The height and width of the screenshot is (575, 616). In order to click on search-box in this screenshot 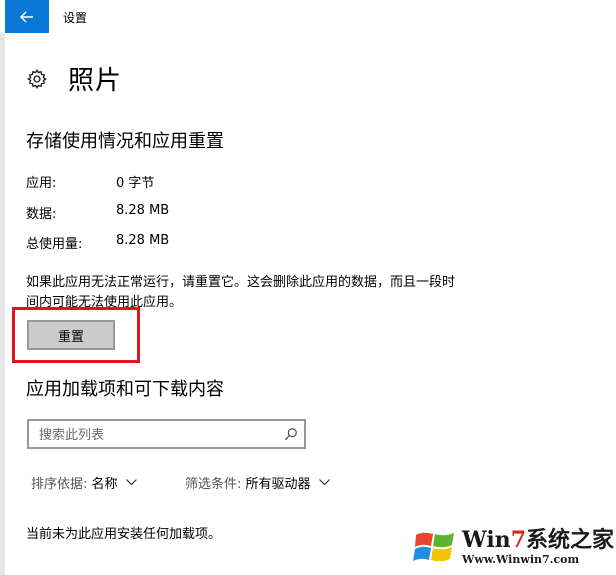, I will do `click(166, 434)`.